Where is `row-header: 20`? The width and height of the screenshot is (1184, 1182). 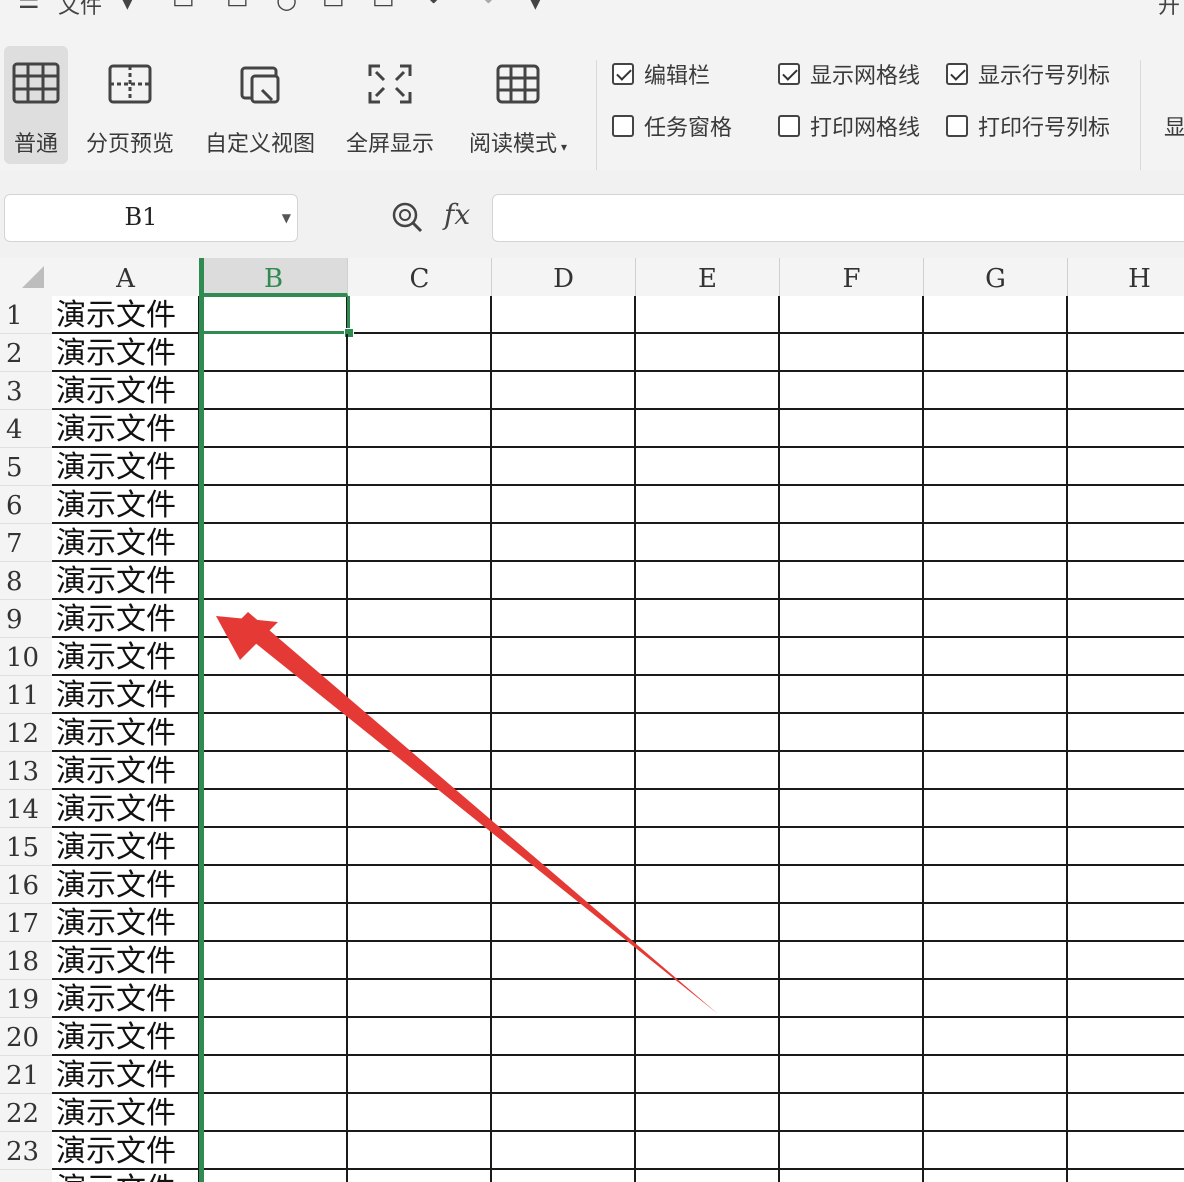
row-header: 20 is located at coordinates (26, 1037).